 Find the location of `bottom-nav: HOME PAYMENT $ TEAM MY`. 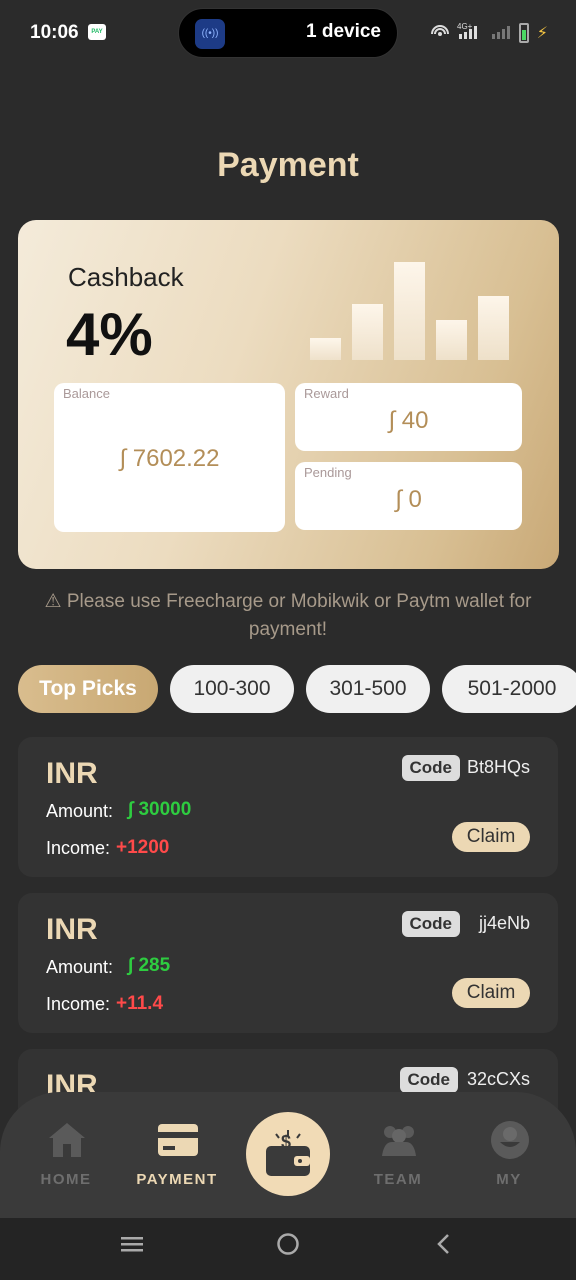

bottom-nav: HOME PAYMENT $ TEAM MY is located at coordinates (288, 1155).